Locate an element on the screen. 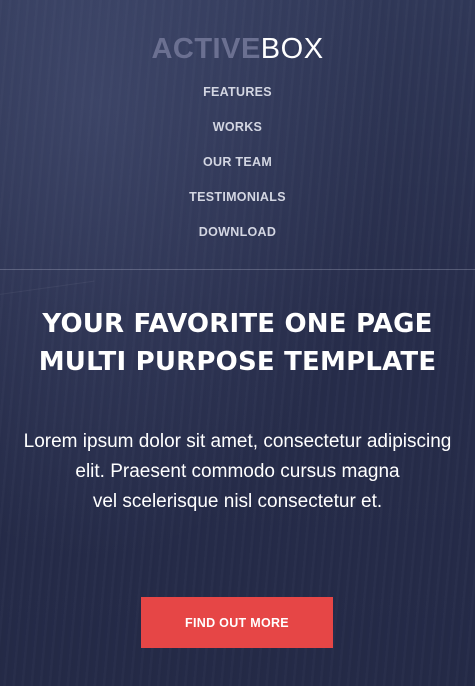  hero-description-line-3: vel scelerisque nisl consectetur et. is located at coordinates (237, 501).